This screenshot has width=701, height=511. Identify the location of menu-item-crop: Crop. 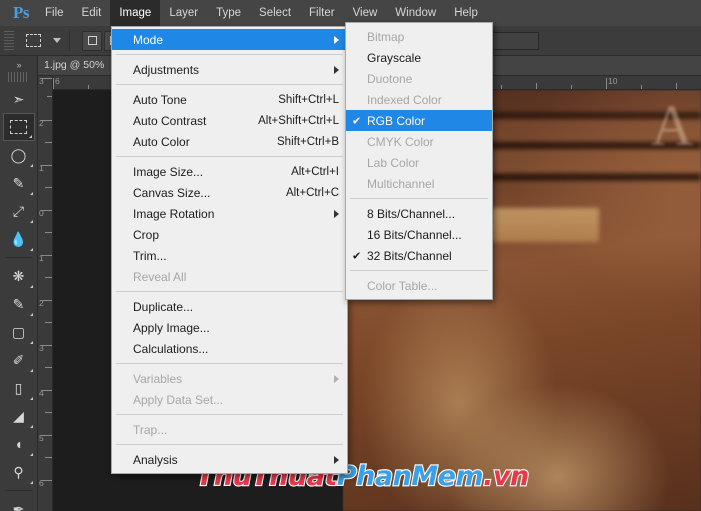
(229, 234).